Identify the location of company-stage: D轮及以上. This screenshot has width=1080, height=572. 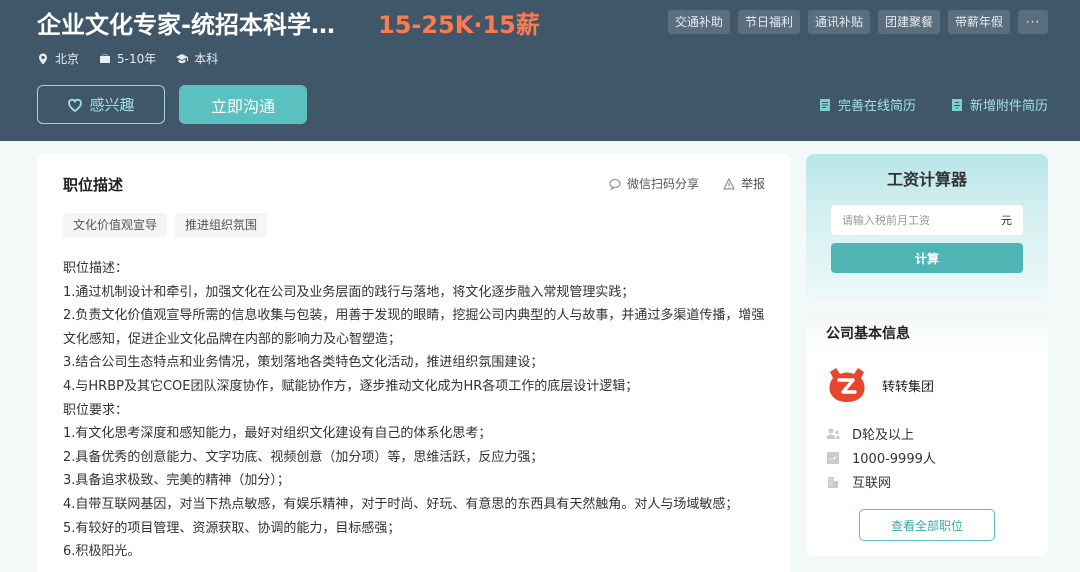
(870, 433).